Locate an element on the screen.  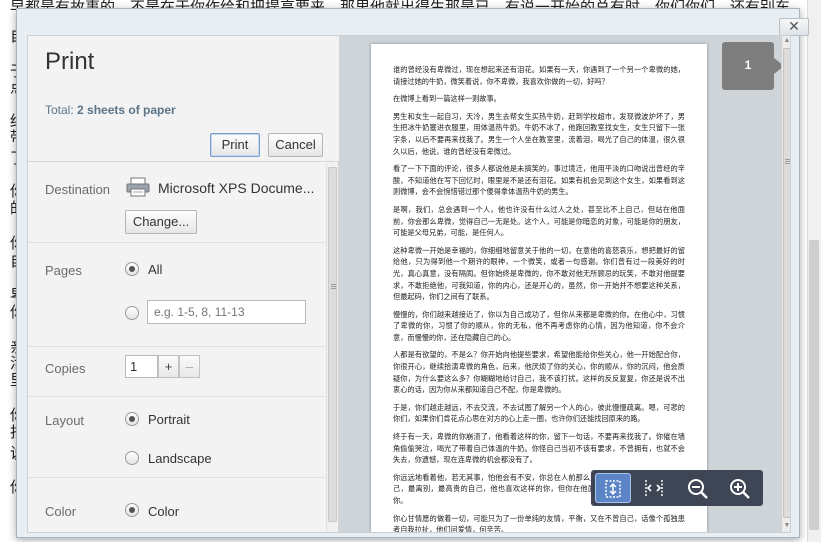
pages-all-label: All is located at coordinates (155, 269).